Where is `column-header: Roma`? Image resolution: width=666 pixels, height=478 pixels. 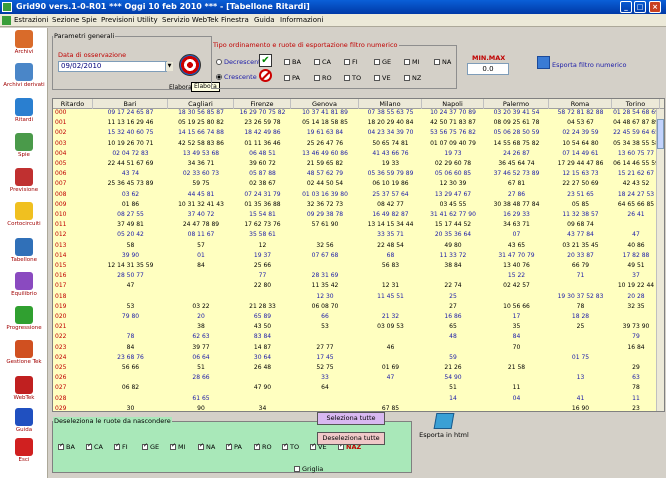 column-header: Roma is located at coordinates (580, 104).